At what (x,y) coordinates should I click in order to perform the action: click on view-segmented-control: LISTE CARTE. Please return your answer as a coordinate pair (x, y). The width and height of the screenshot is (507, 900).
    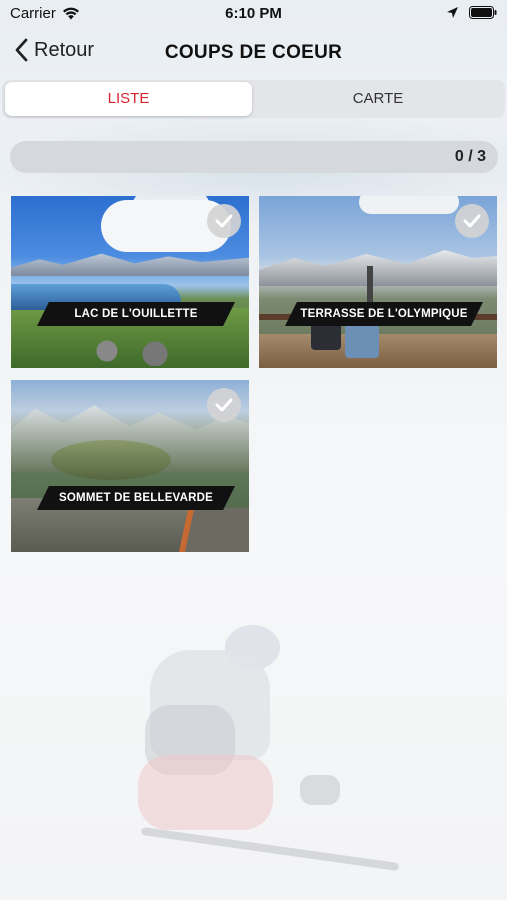
    Looking at the image, I should click on (253, 99).